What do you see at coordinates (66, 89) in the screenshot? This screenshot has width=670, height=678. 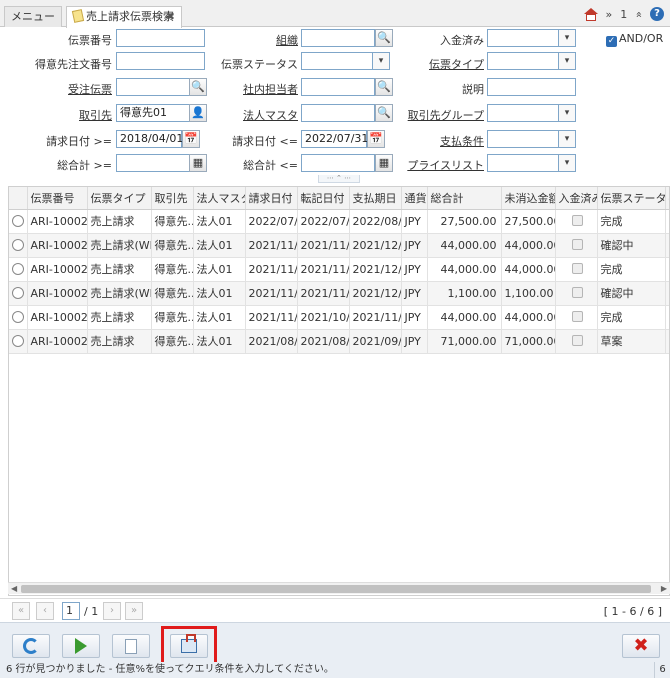 I see `order-doc-label: 受注伝票` at bounding box center [66, 89].